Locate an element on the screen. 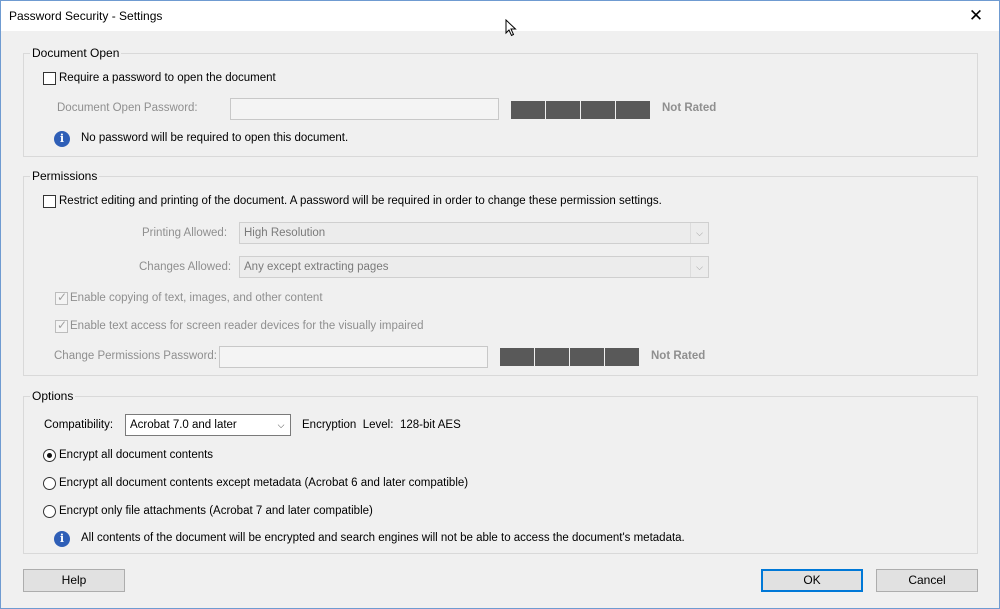 The width and height of the screenshot is (1000, 609). changes-allowed-select: Any except extracting pages ⌵ is located at coordinates (474, 267).